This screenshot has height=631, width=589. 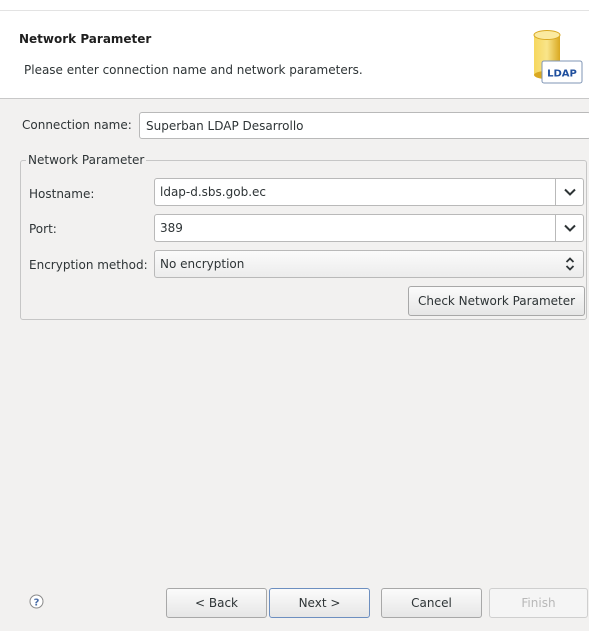 What do you see at coordinates (369, 228) in the screenshot?
I see `port-combo: 389` at bounding box center [369, 228].